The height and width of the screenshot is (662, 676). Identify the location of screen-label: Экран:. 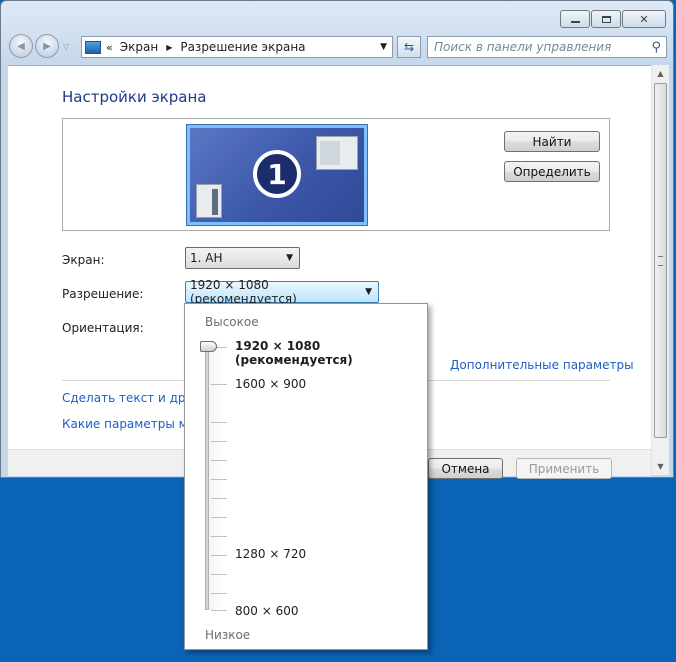
(83, 260).